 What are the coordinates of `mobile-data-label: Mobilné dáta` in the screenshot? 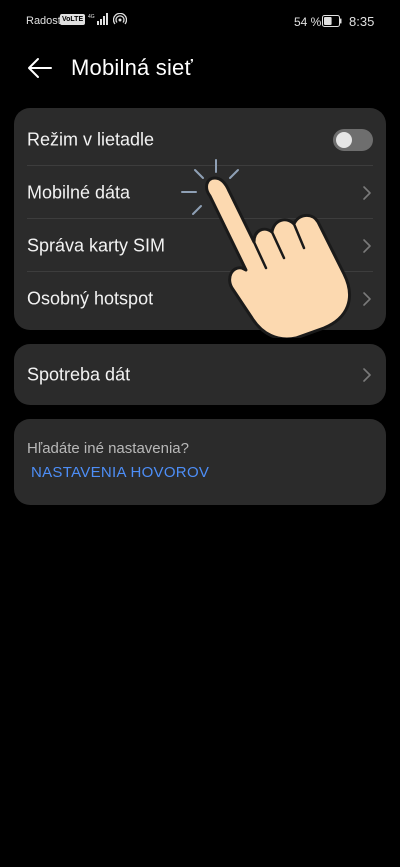 It's located at (79, 192).